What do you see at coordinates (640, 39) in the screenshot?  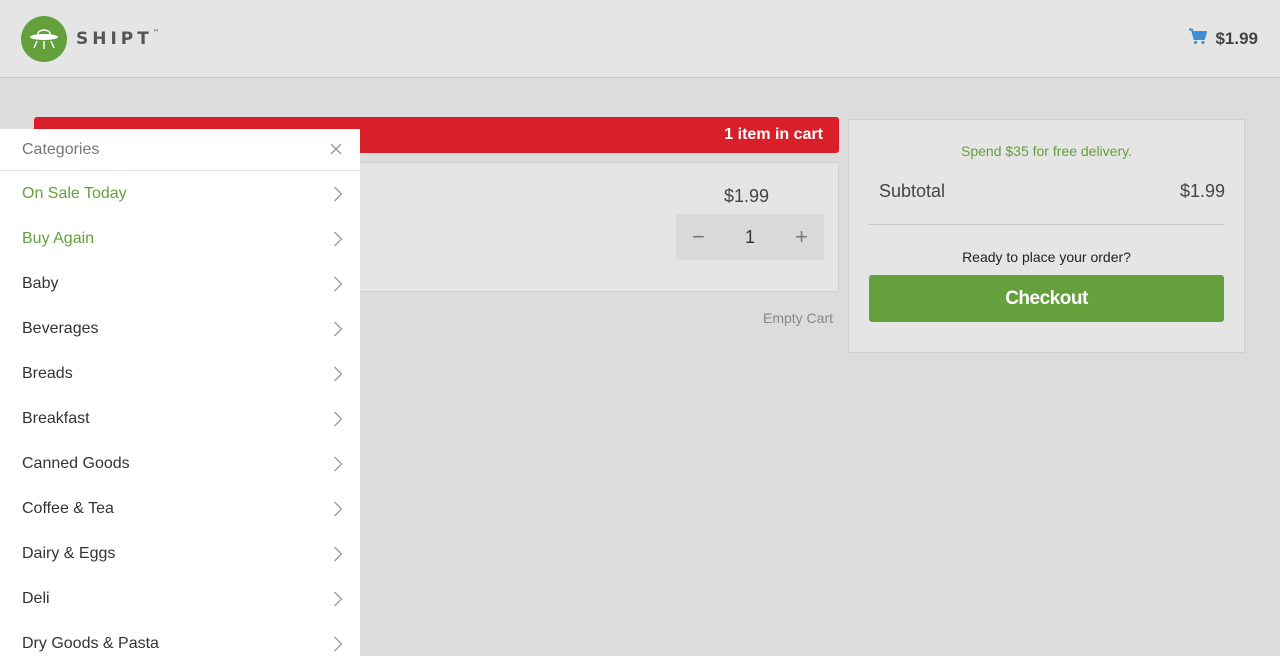 I see `top-header: SHIPT™ $1.99` at bounding box center [640, 39].